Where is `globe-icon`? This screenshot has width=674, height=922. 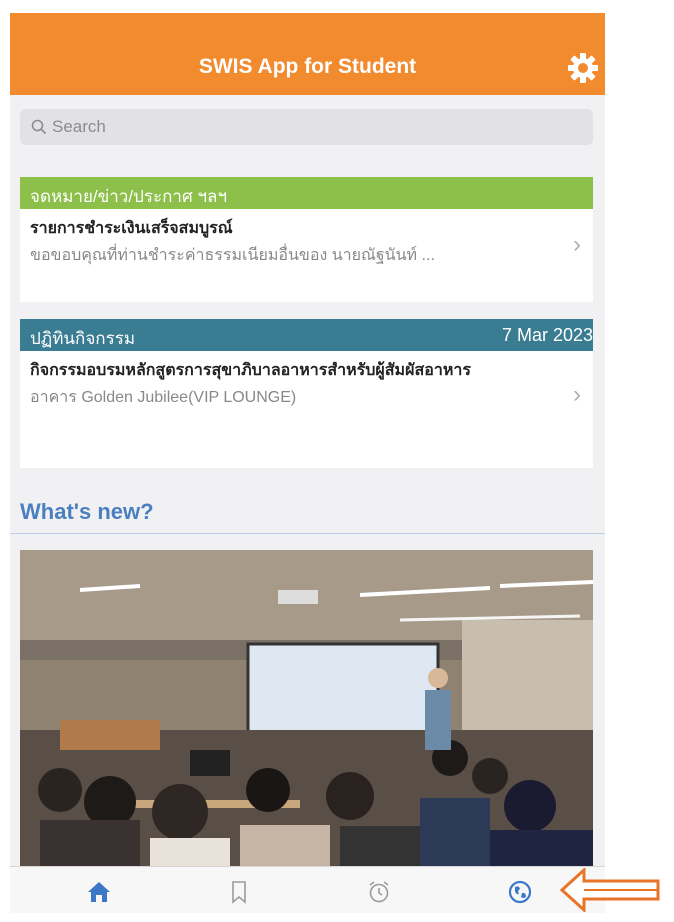
globe-icon is located at coordinates (520, 892).